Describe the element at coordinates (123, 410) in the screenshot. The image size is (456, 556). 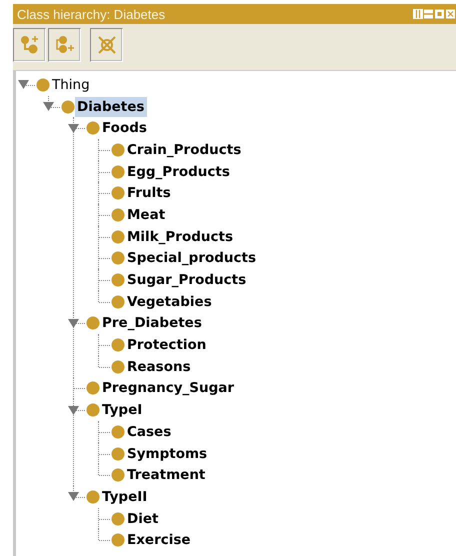
I see `class-label: TypeI` at that location.